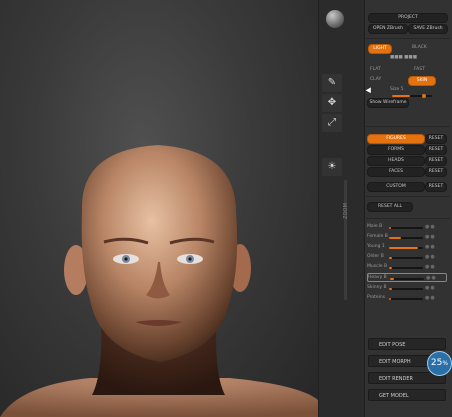 The image size is (452, 417). I want to click on morph-label: Skinny B, so click(377, 287).